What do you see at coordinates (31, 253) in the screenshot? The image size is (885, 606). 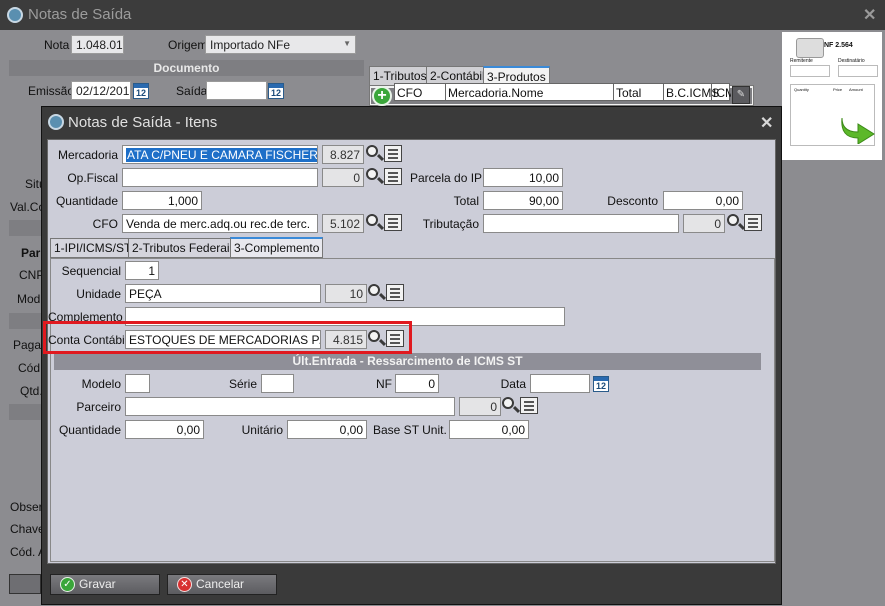 I see `left-label-par: Par` at bounding box center [31, 253].